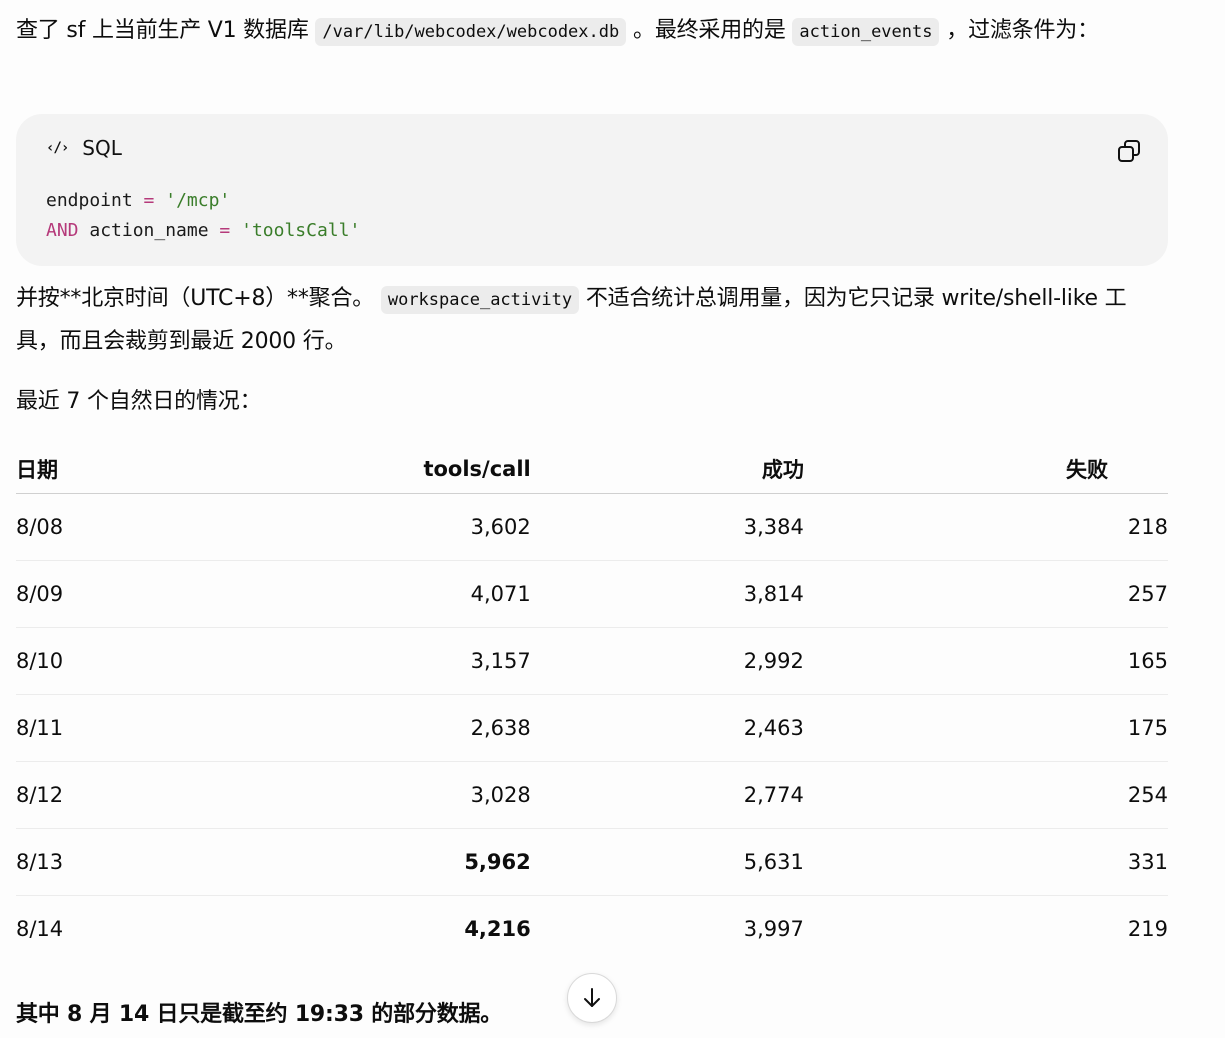  Describe the element at coordinates (359, 795) in the screenshot. I see `cell-tools-call: 3,028` at that location.